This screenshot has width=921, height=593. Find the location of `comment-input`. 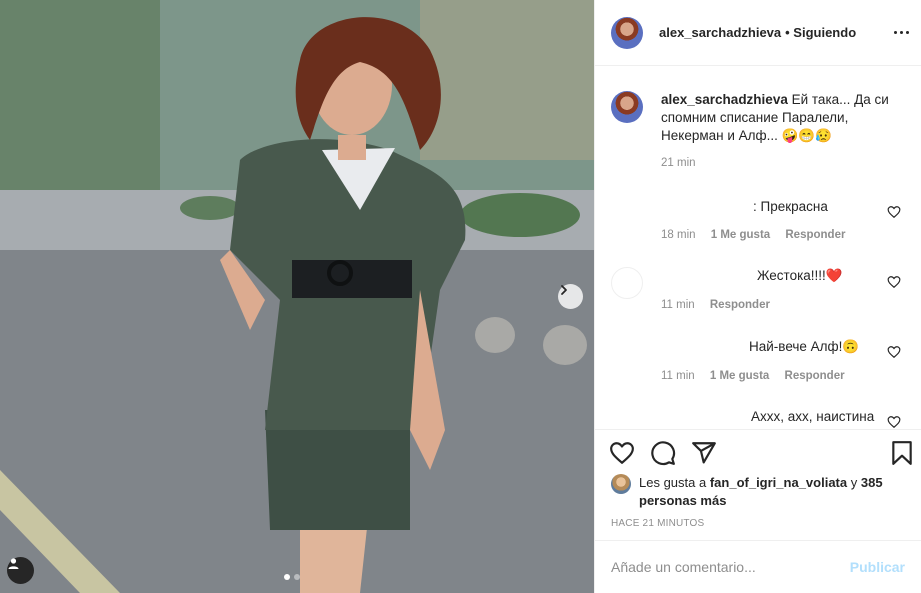

comment-input is located at coordinates (726, 567).